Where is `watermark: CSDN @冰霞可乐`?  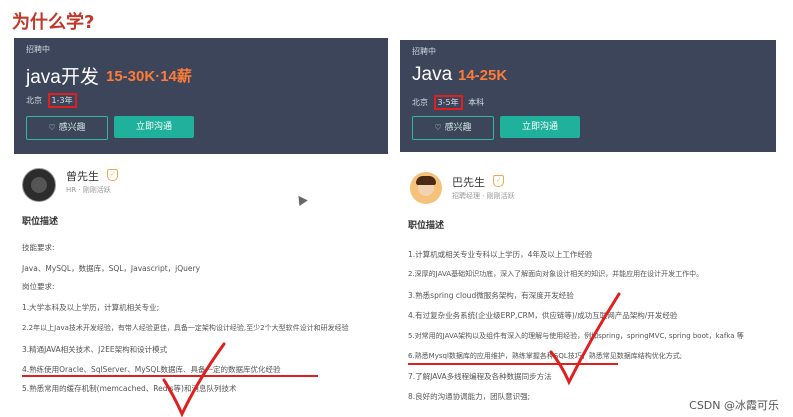
watermark: CSDN @冰霞可乐 is located at coordinates (734, 405).